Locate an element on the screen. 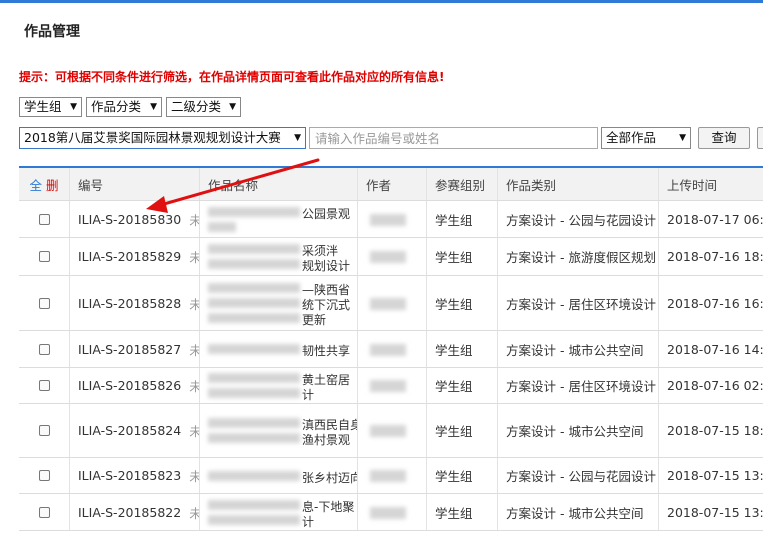 This screenshot has height=536, width=763. work-code-link: ILIA-S-20185830 is located at coordinates (129, 219).